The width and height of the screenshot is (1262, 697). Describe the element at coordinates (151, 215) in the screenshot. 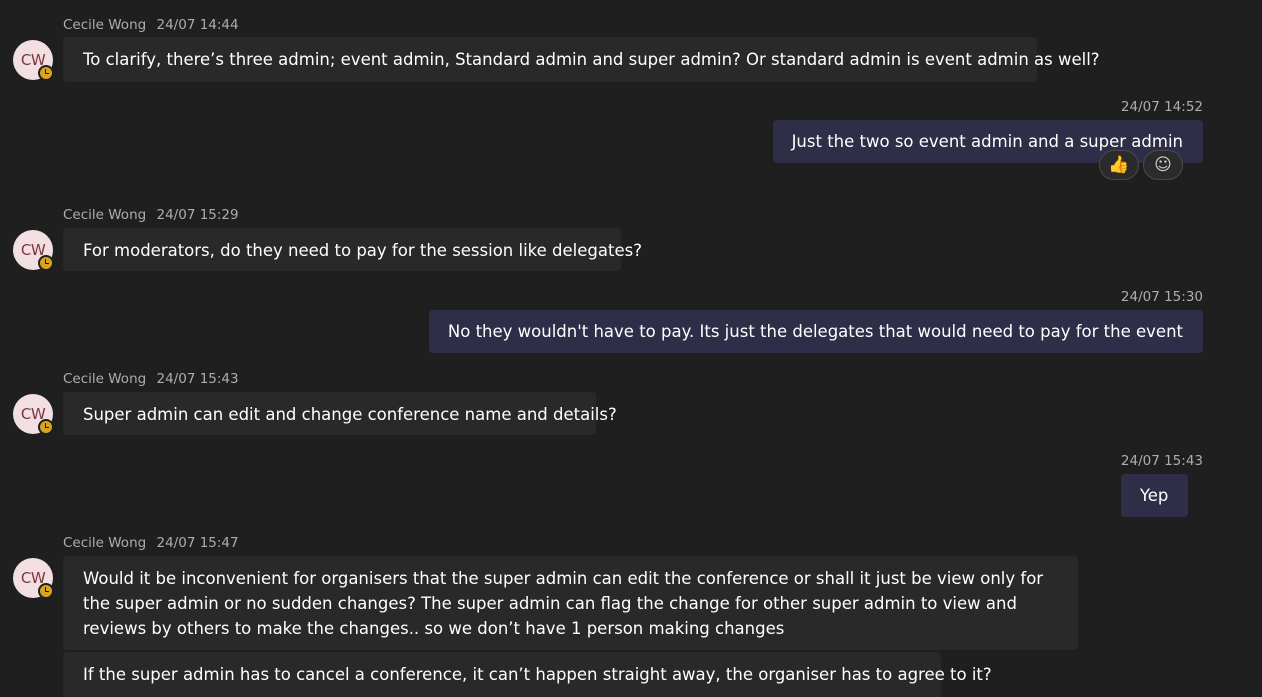

I see `message-meta: Cecile Wong 24/07 15:29` at that location.